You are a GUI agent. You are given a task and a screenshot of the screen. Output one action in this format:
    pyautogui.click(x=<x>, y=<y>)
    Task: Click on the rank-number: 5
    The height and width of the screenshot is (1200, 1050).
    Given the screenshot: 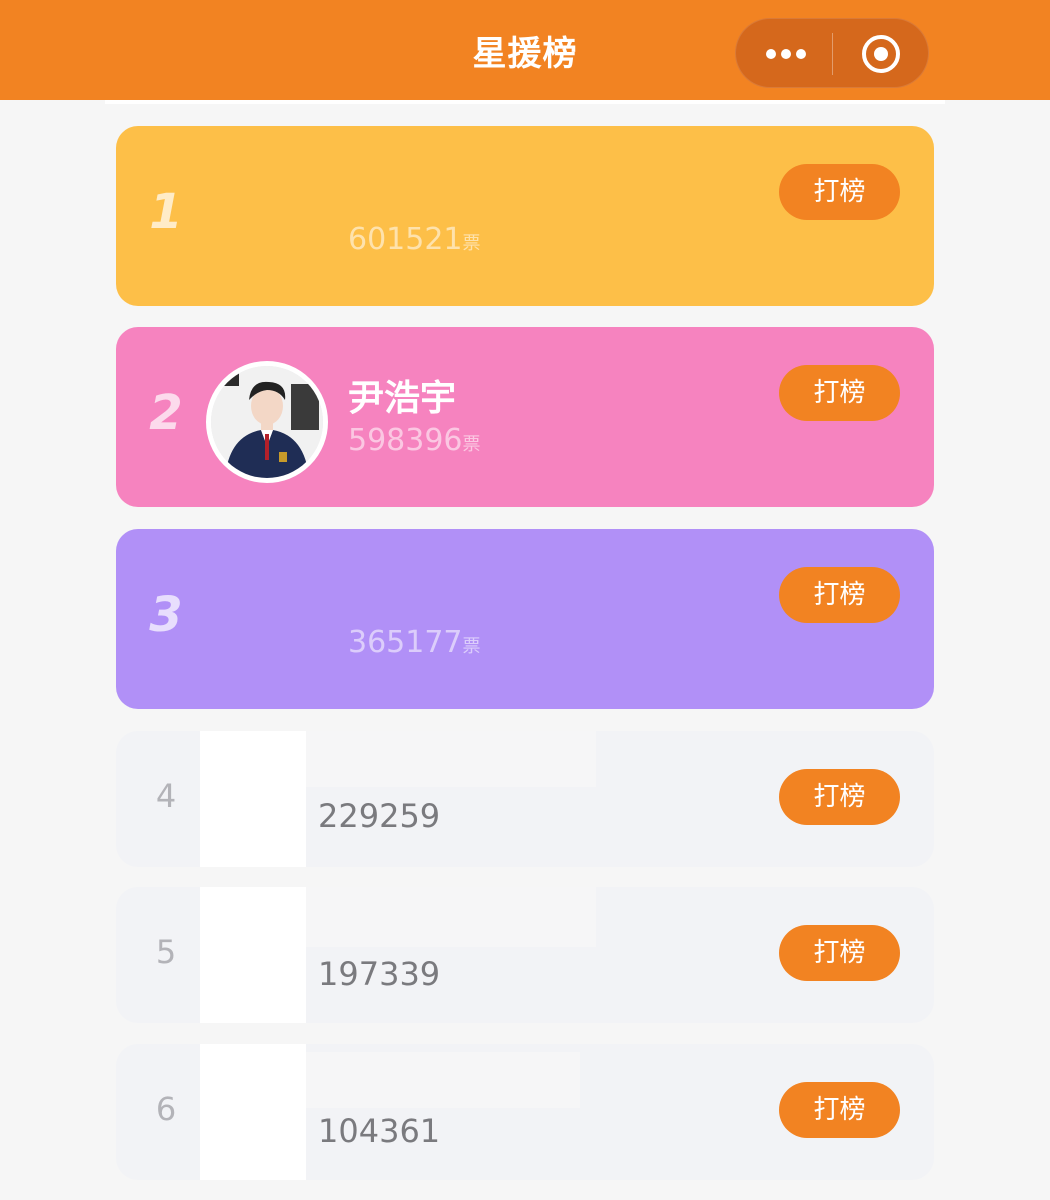 What is the action you would take?
    pyautogui.click(x=166, y=952)
    